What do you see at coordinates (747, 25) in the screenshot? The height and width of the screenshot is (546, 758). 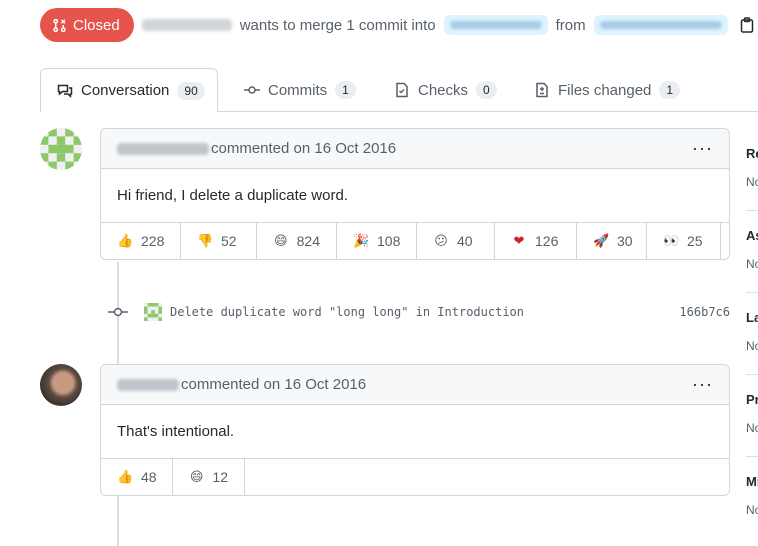 I see `clipboard-icon` at bounding box center [747, 25].